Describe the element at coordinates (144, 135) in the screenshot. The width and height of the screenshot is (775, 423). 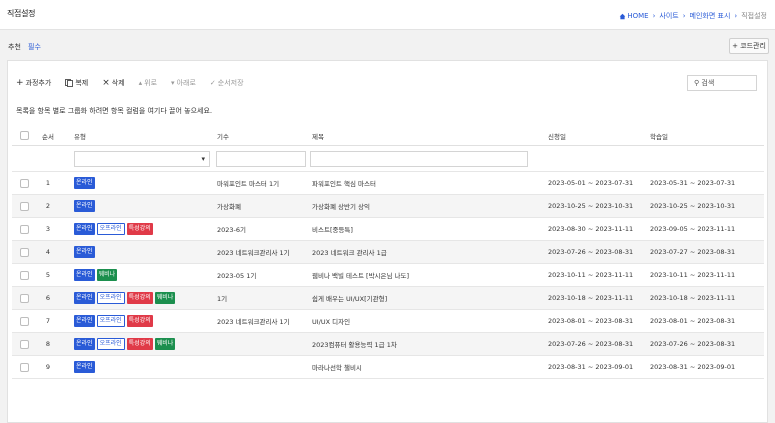
I see `col-type: 유형` at that location.